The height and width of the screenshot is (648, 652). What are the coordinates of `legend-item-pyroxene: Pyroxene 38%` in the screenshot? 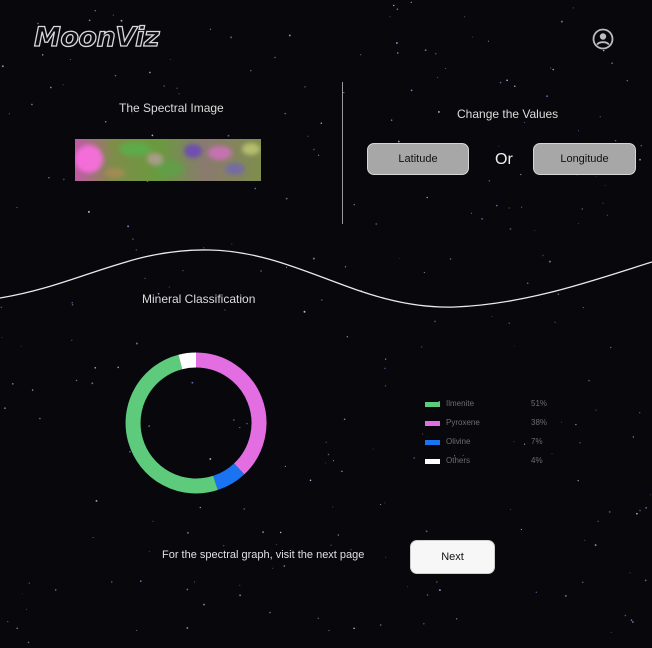 It's located at (495, 426).